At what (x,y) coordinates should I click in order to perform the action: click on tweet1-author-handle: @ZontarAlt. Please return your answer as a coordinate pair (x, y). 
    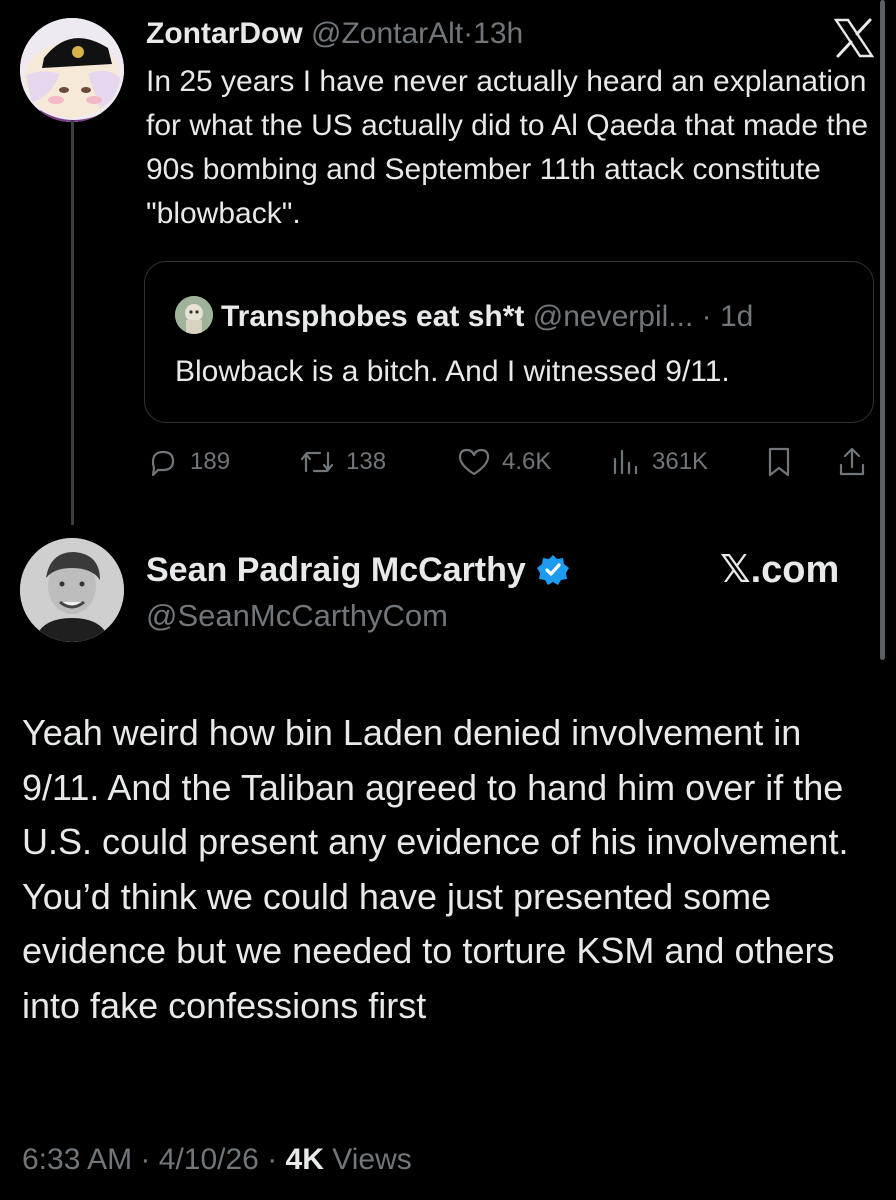
    Looking at the image, I should click on (387, 33).